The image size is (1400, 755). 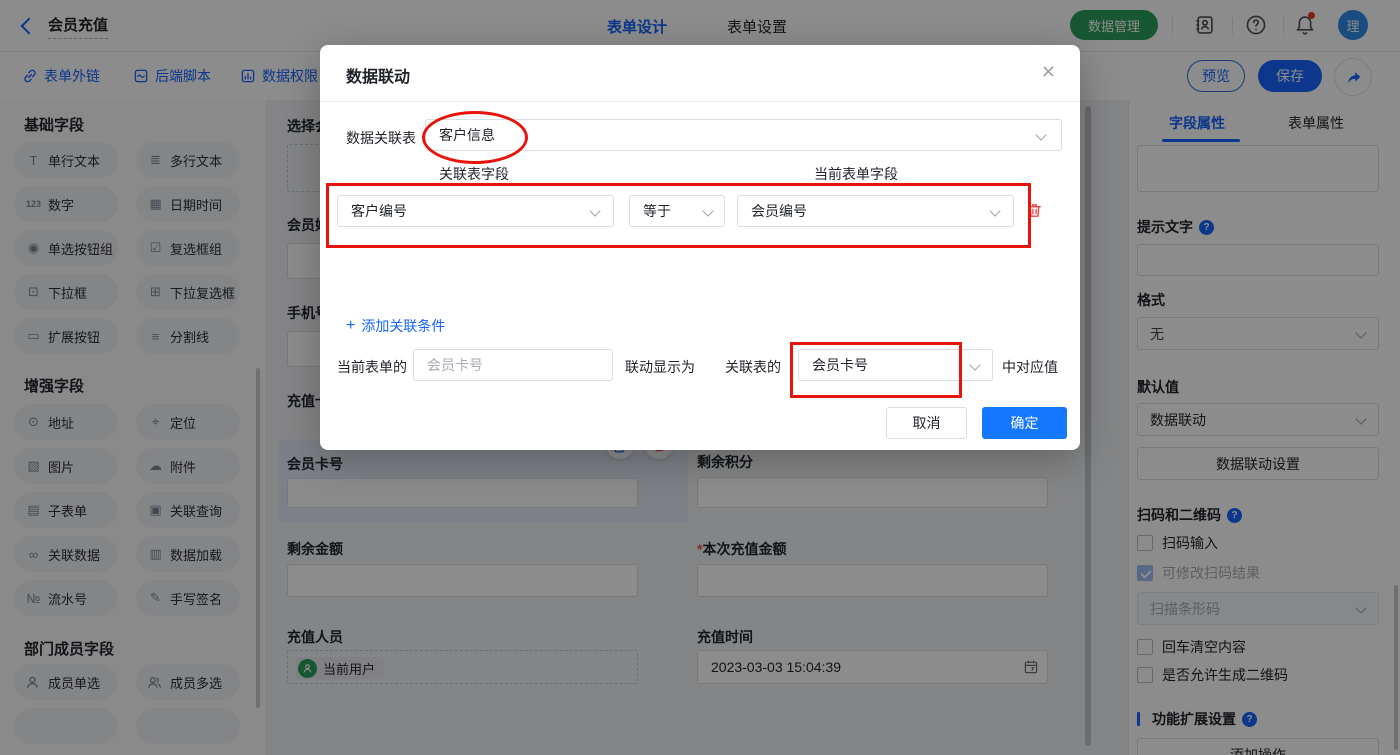 What do you see at coordinates (895, 365) in the screenshot?
I see `related-field-select: 会员卡号` at bounding box center [895, 365].